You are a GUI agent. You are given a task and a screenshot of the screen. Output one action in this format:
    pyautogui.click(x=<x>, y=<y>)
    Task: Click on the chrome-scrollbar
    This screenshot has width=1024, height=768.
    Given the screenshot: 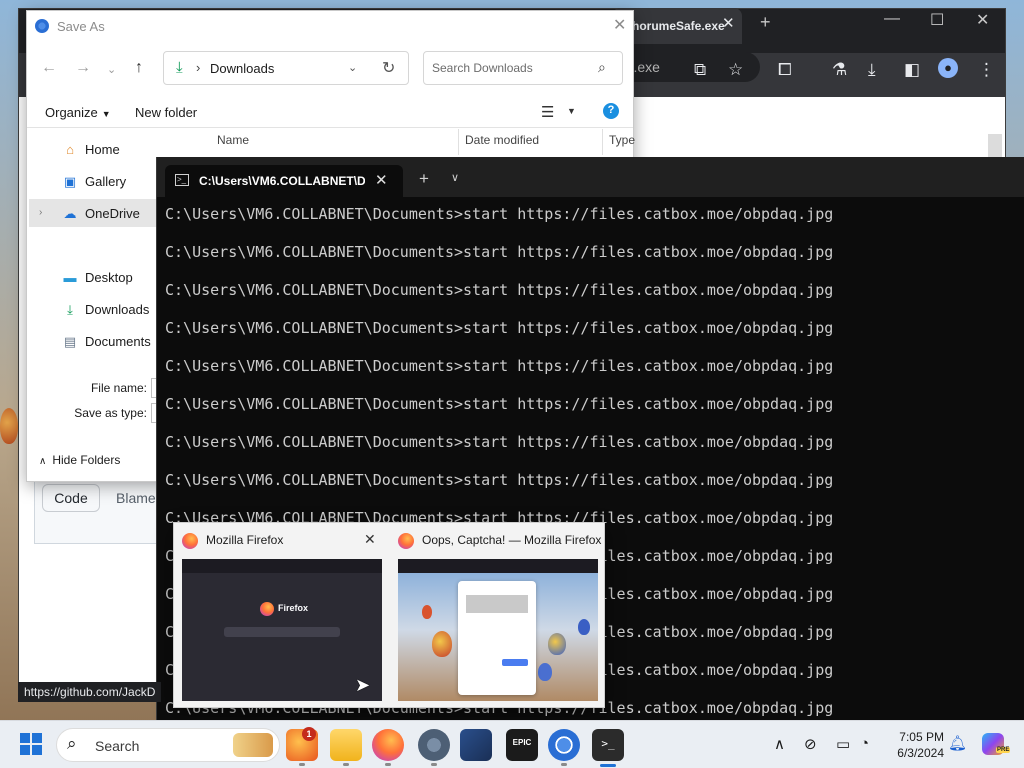 What is the action you would take?
    pyautogui.click(x=995, y=146)
    